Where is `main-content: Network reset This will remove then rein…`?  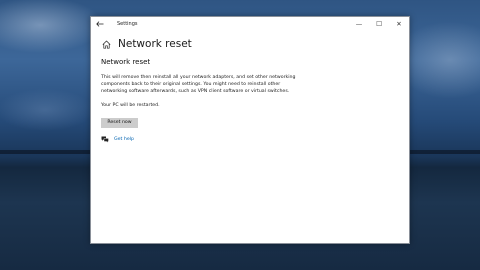 main-content: Network reset This will remove then rein… is located at coordinates (198, 100).